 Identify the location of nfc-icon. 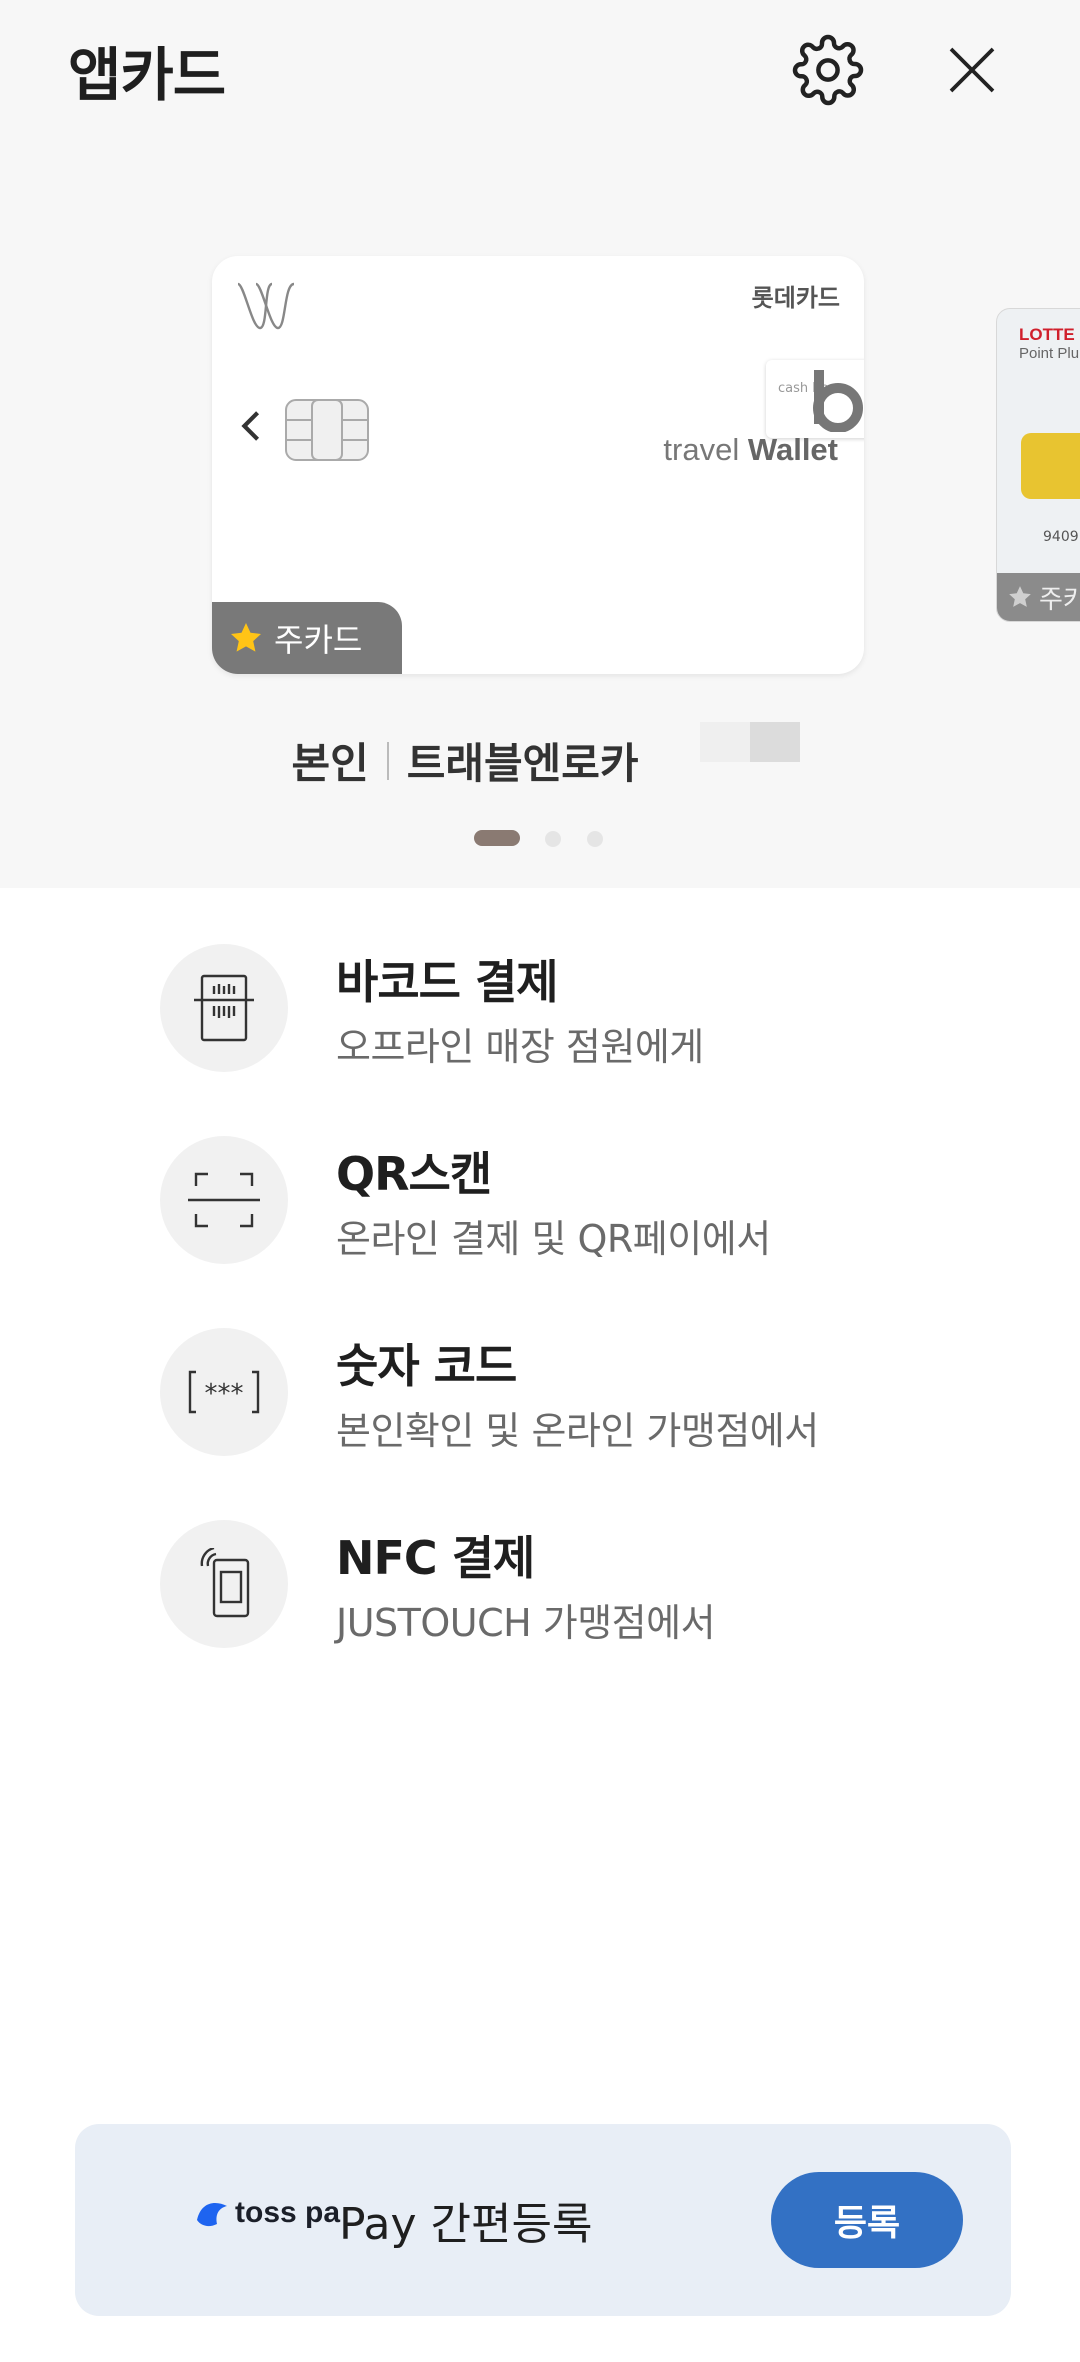
(225, 1583).